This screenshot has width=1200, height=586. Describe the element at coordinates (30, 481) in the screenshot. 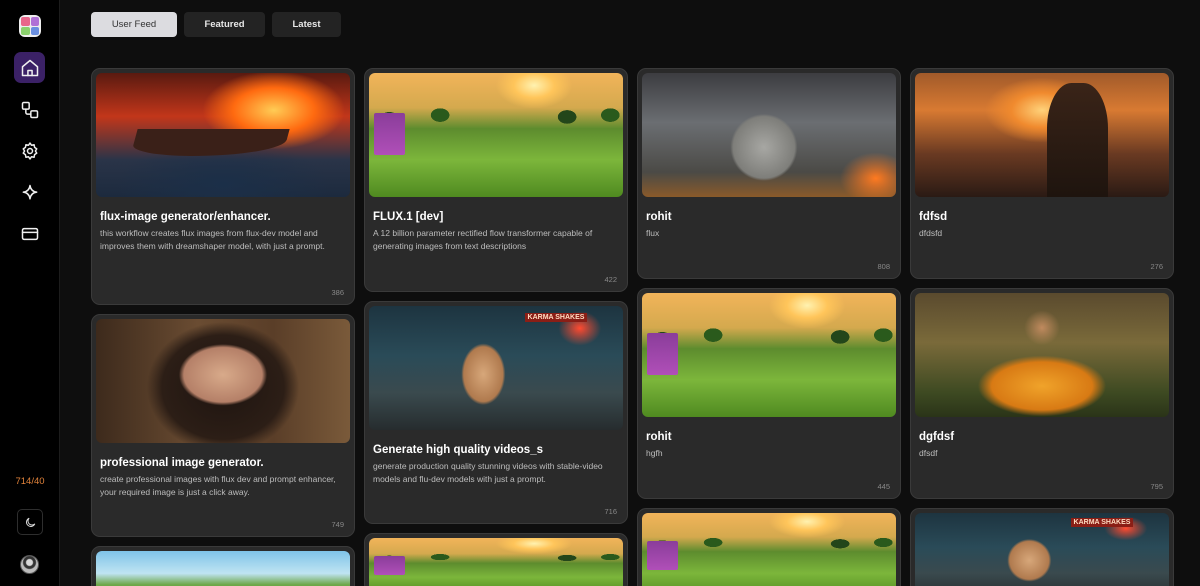

I see `credits-counter: 714/40` at that location.